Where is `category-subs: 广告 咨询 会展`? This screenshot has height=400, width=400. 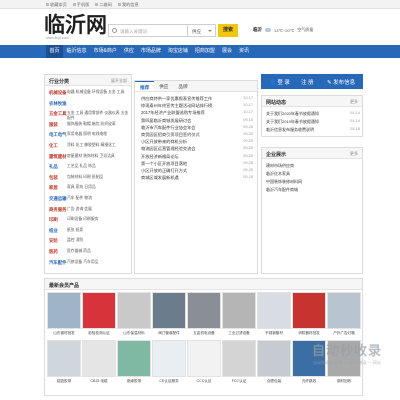
category-subs: 广告 咨询 会展 is located at coordinates (99, 210).